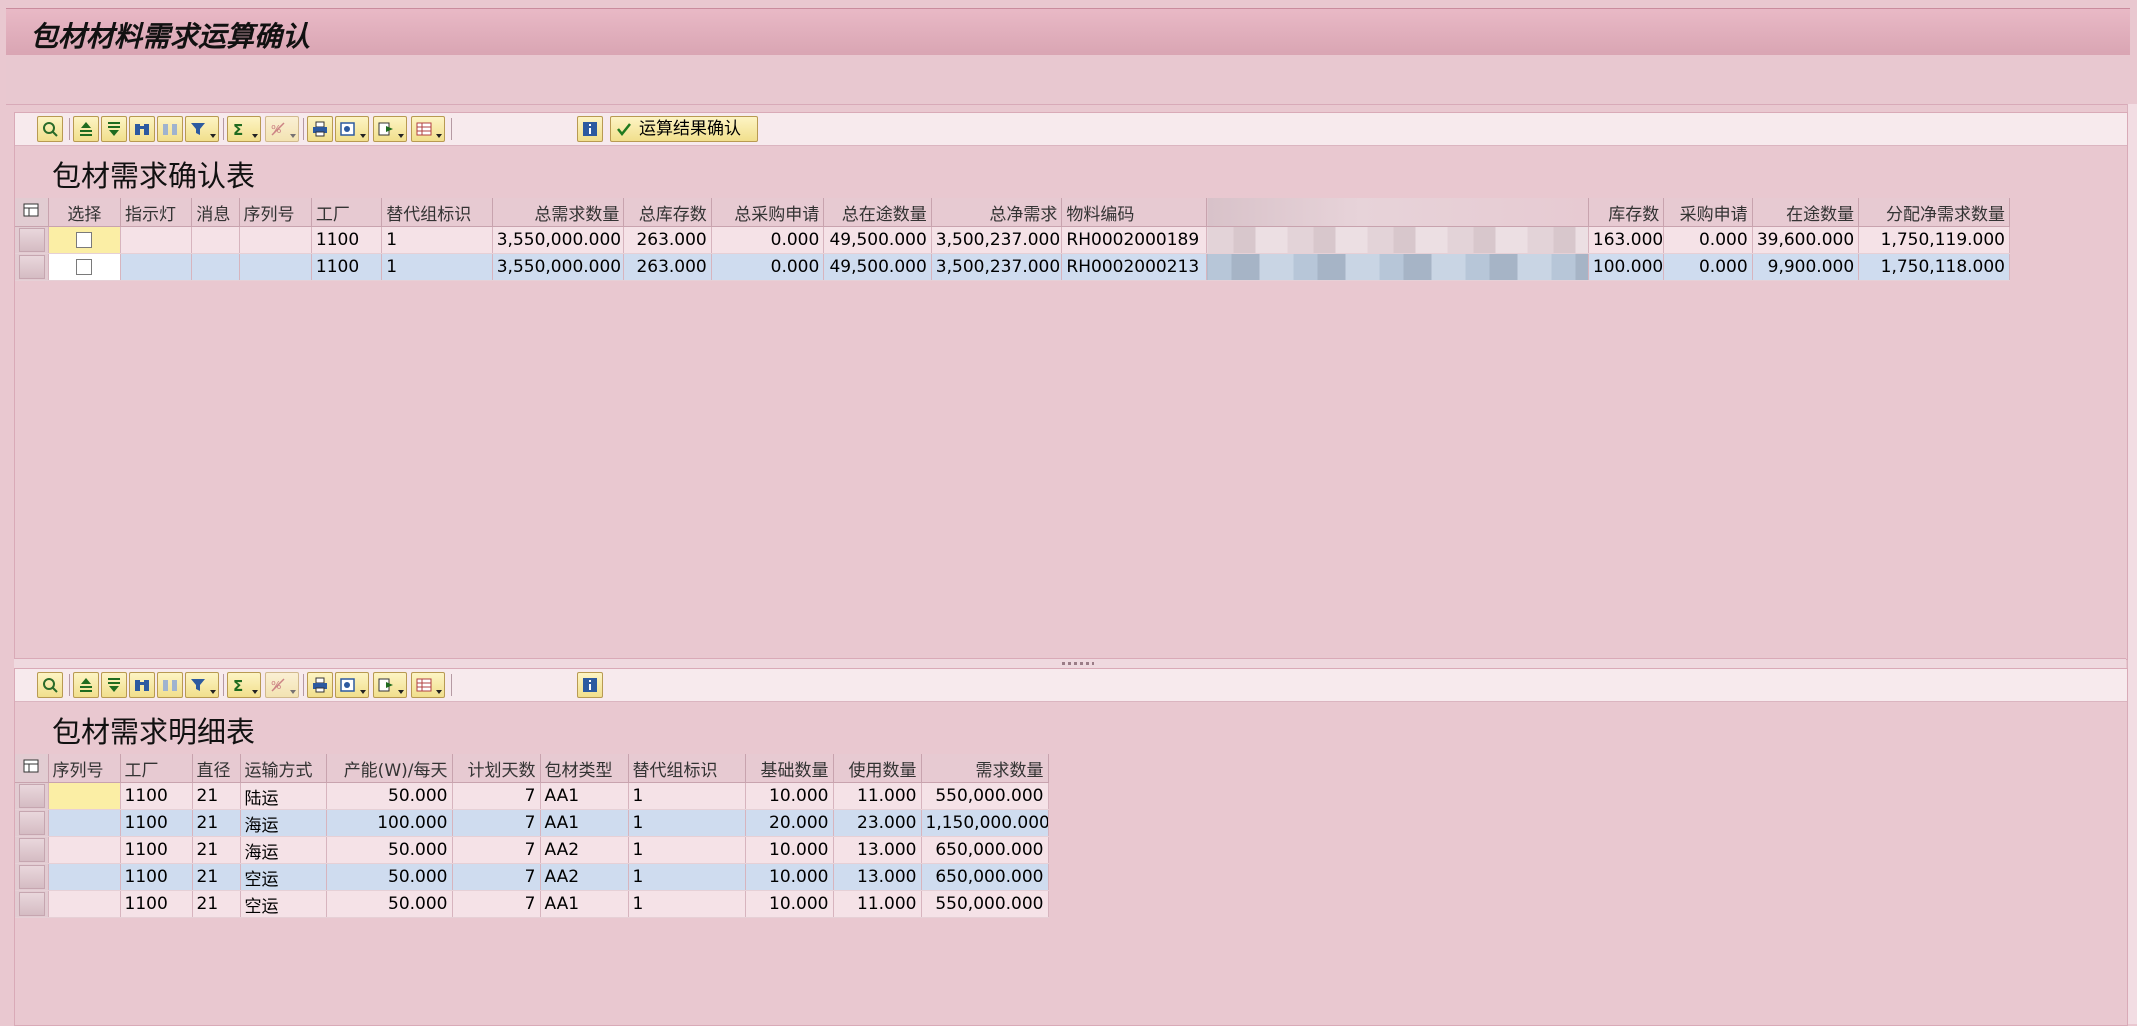 This screenshot has height=1026, width=2137. Describe the element at coordinates (238, 685) in the screenshot. I see `sum-icon: Σ` at that location.